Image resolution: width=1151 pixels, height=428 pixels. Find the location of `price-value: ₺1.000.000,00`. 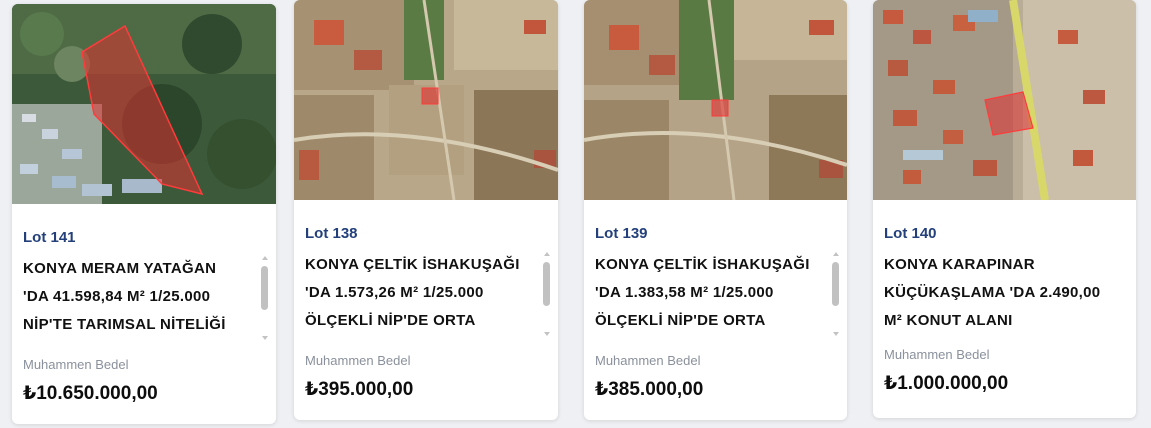

price-value: ₺1.000.000,00 is located at coordinates (946, 383).